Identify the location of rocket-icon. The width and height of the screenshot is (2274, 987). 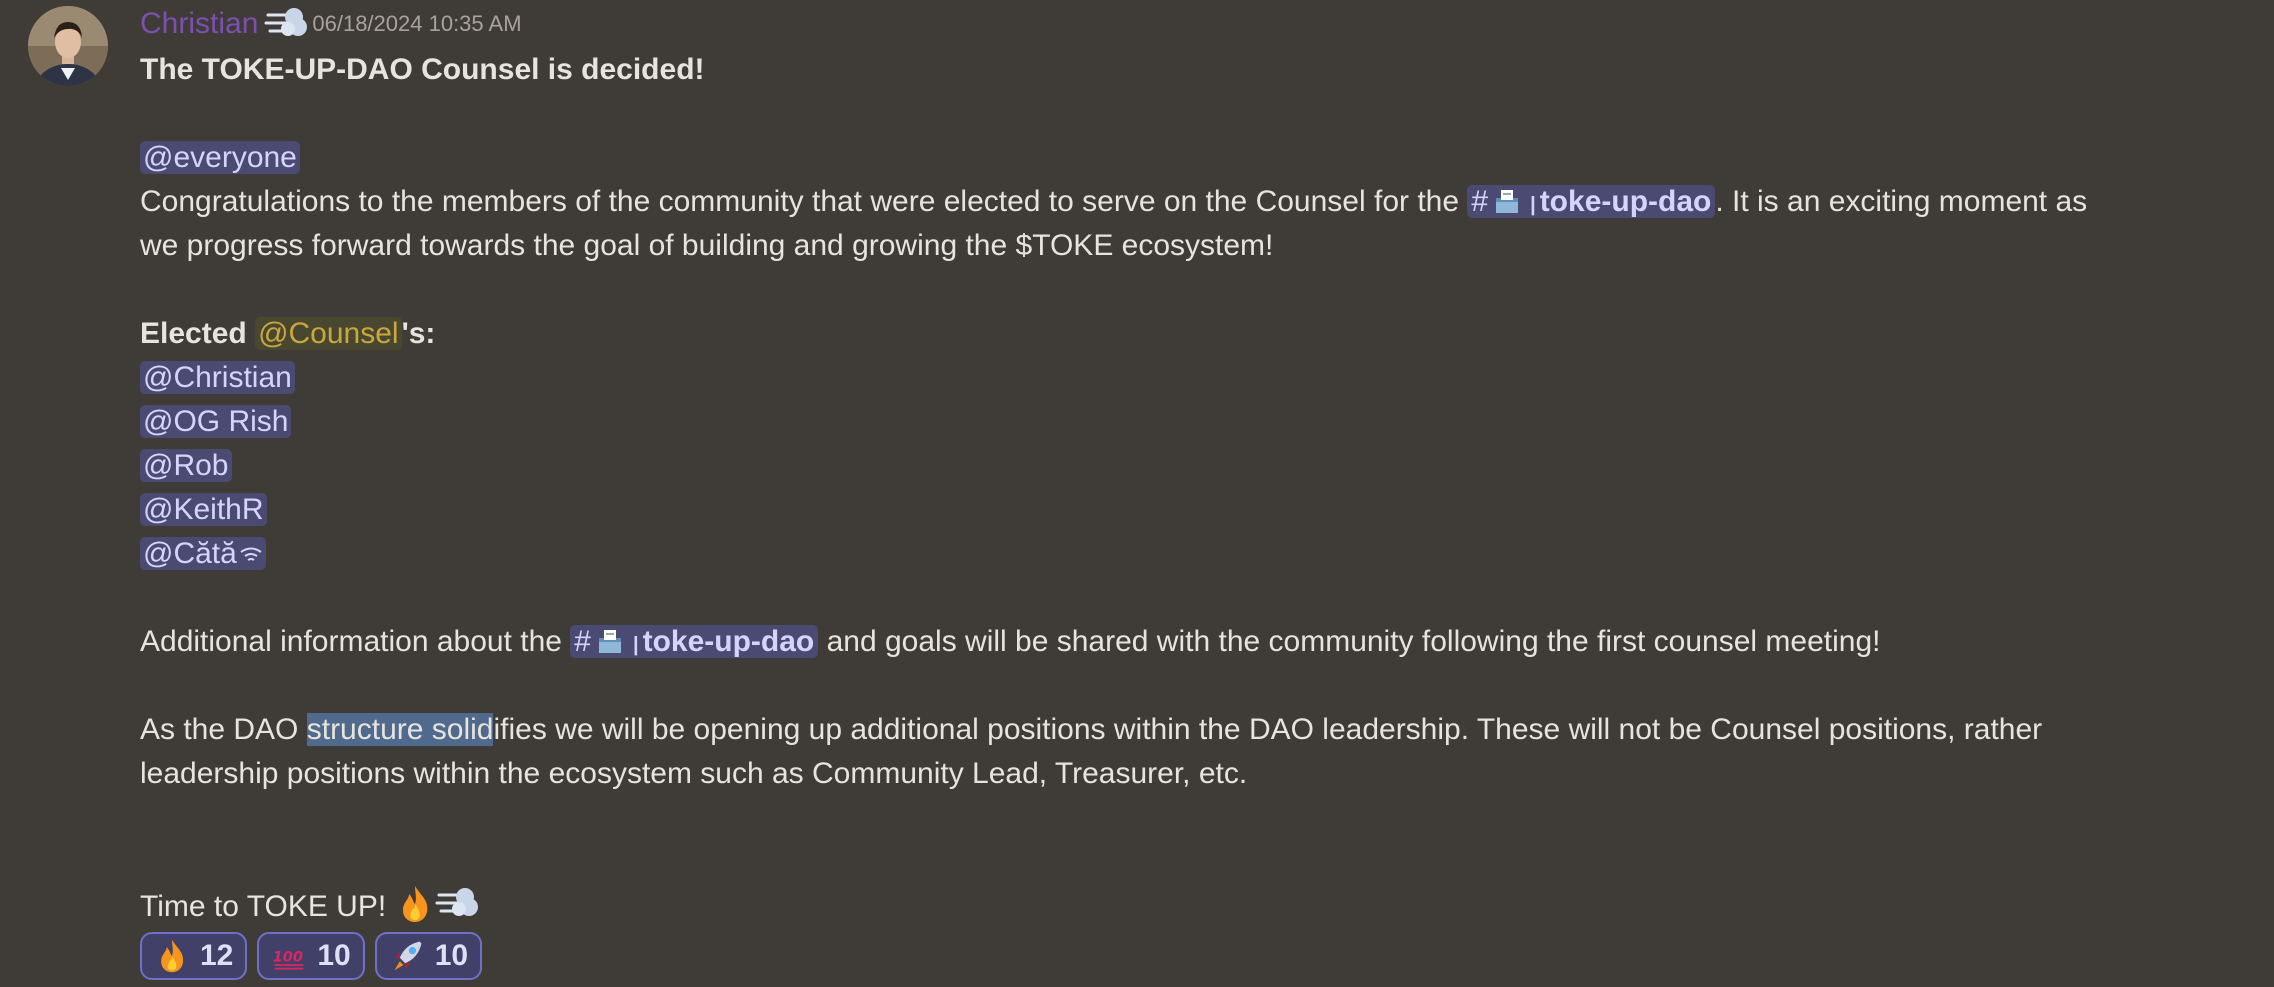
(407, 956).